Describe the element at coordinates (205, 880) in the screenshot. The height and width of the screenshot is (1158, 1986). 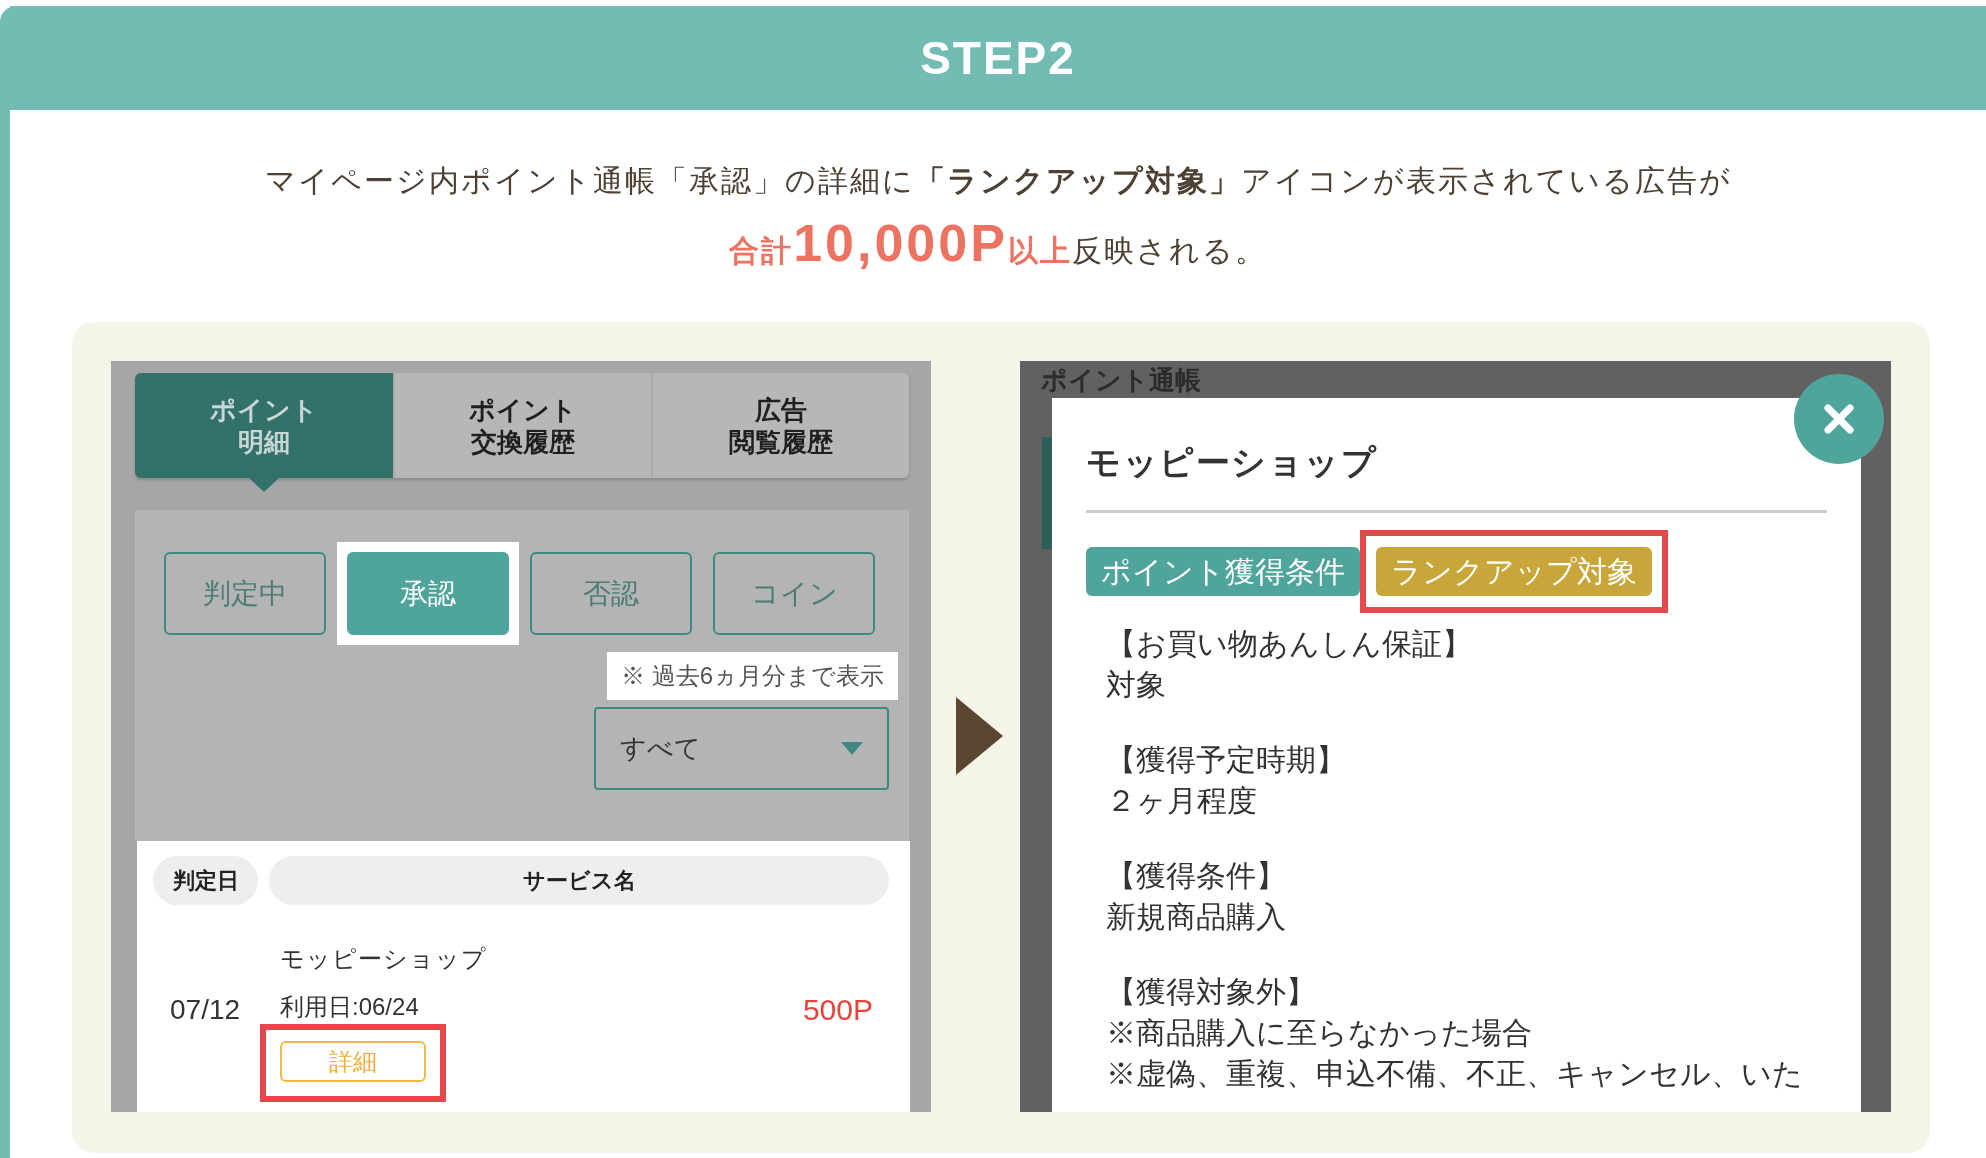
I see `column-header: 判定日` at that location.